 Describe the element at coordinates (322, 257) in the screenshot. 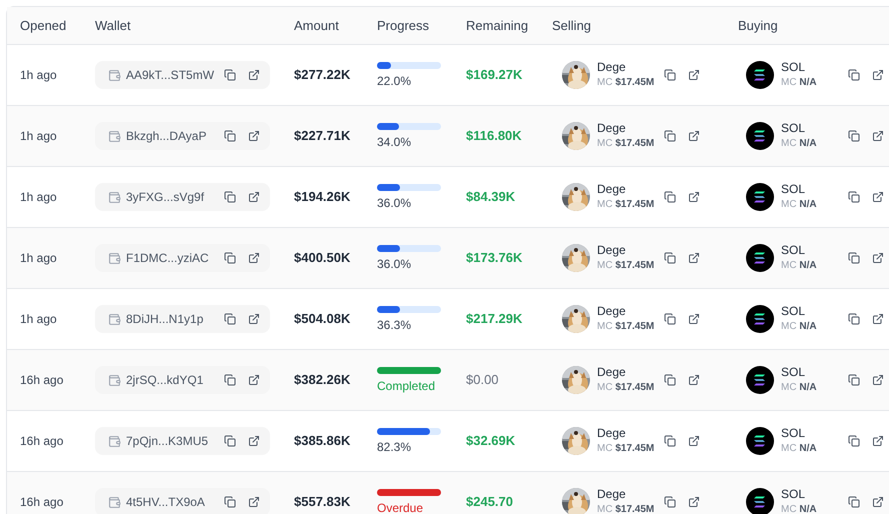

I see `amount: $400.50K` at that location.